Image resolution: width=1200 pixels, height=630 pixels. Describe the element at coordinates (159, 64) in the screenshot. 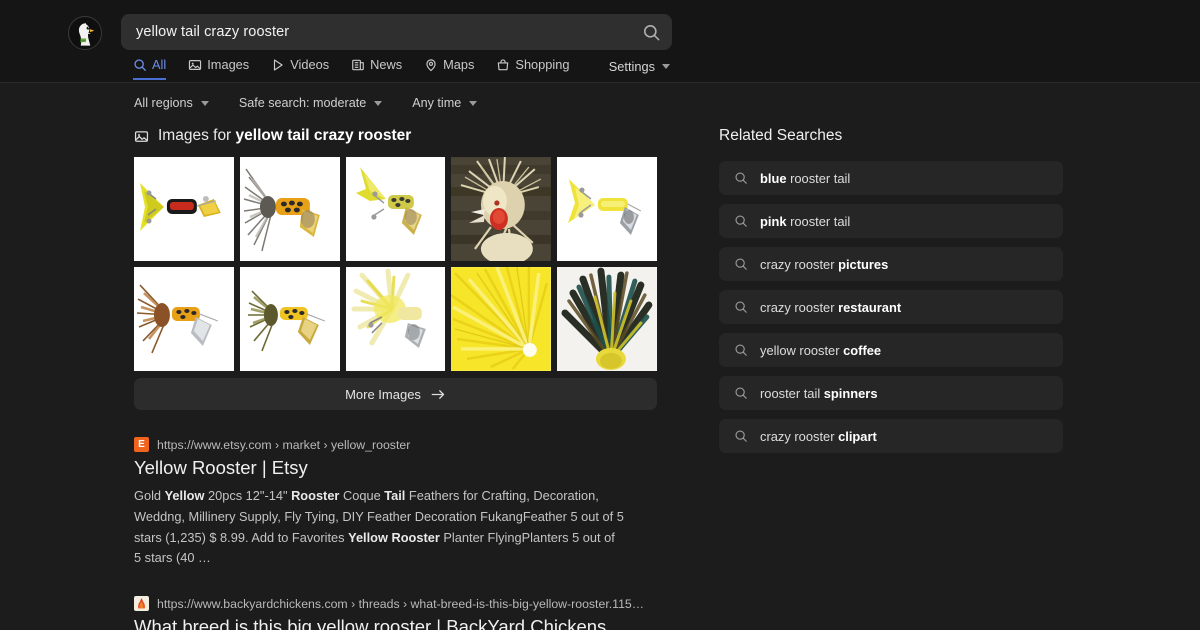

I see `tab-all-label: All` at that location.